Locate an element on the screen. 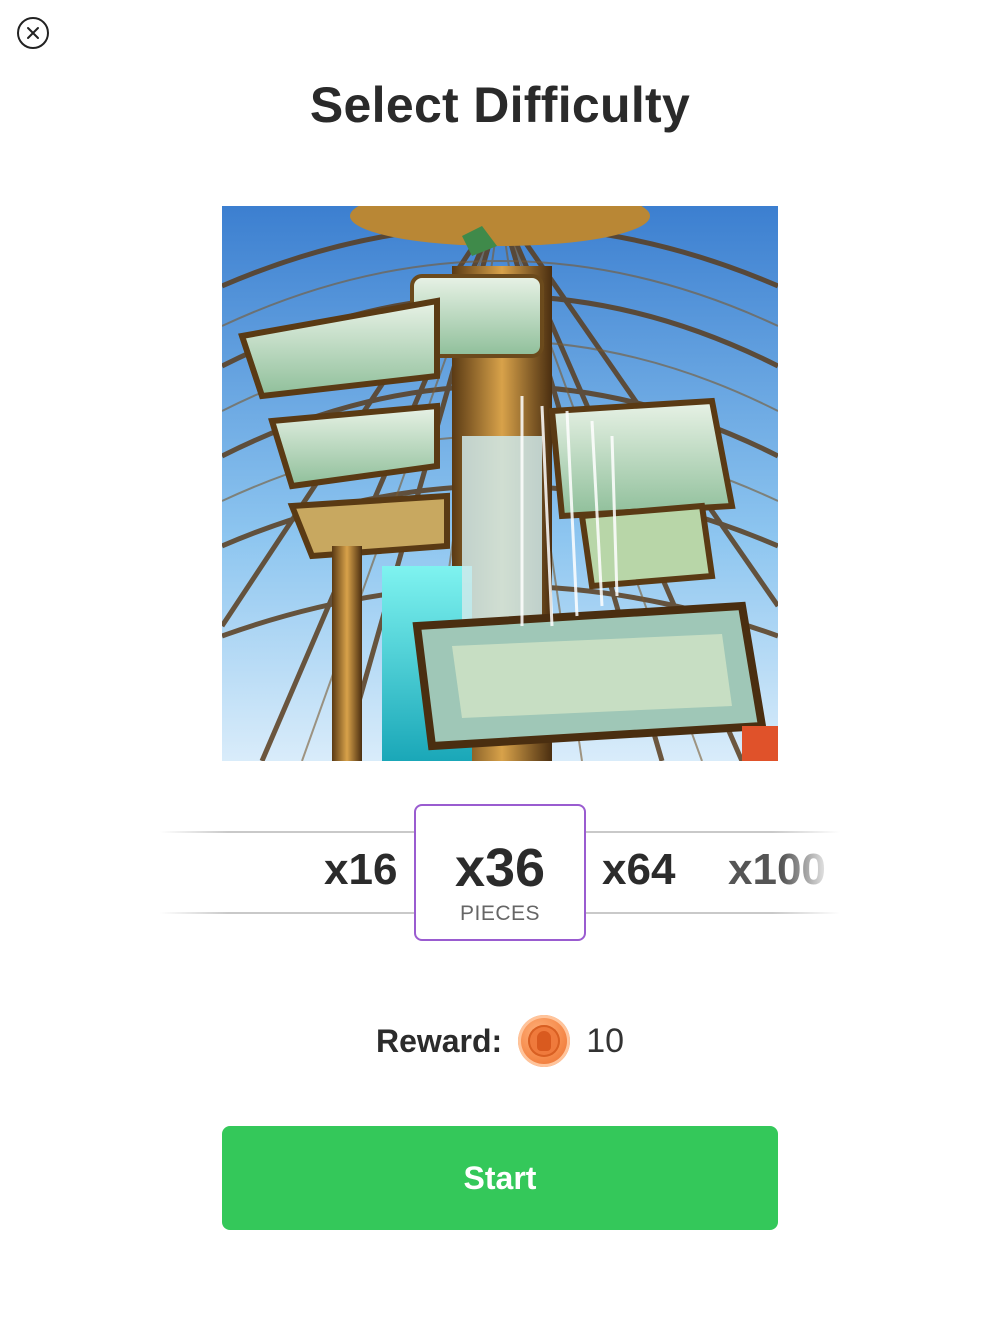 Image resolution: width=1000 pixels, height=1334 pixels. difficulty-option-x64: x64 is located at coordinates (638, 870).